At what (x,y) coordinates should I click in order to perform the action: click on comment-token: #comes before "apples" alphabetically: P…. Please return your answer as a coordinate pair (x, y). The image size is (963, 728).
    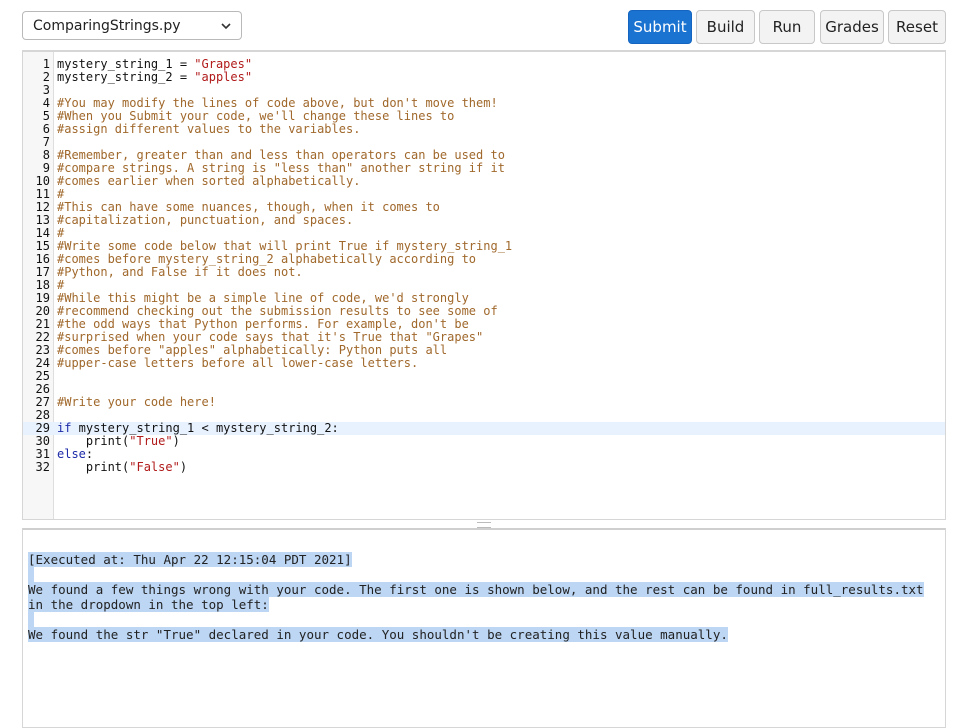
    Looking at the image, I should click on (252, 350).